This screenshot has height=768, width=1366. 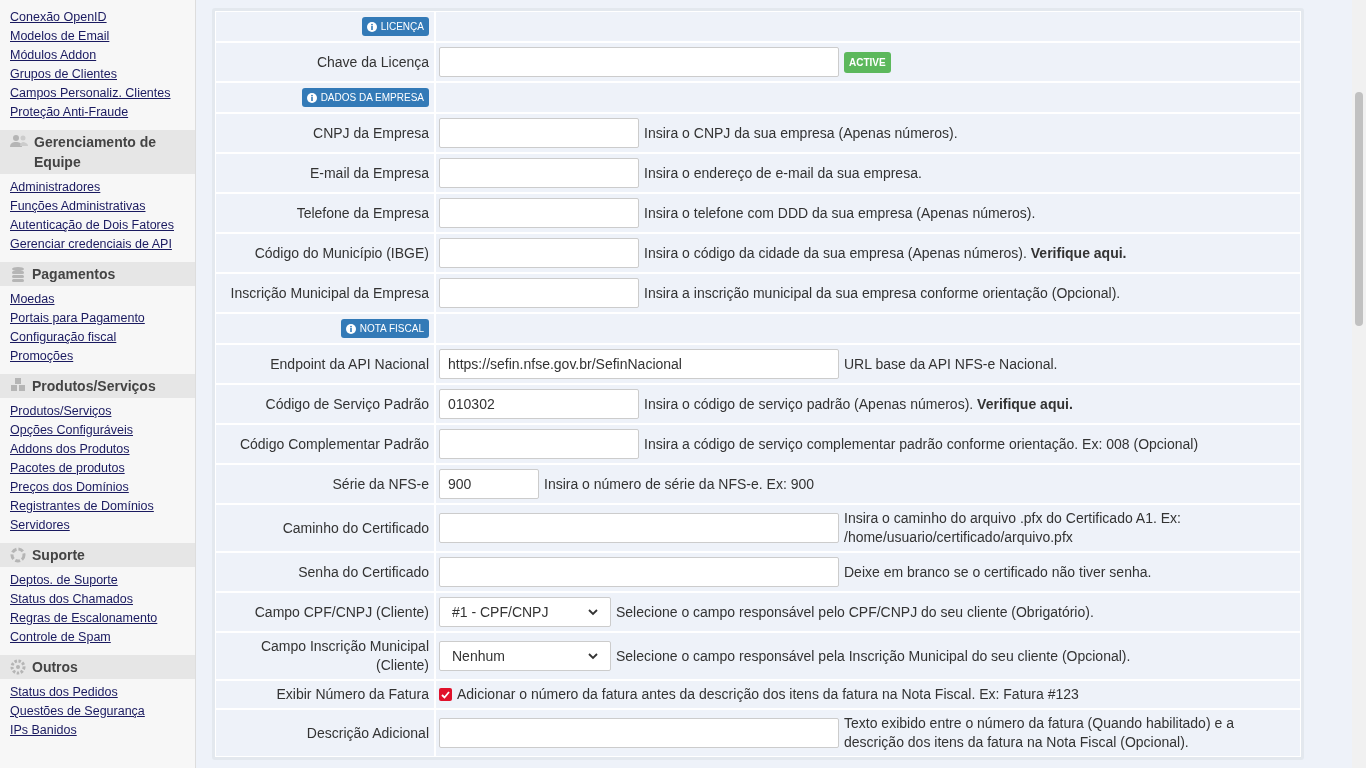 I want to click on help-text: Deixe em branco se o certificado não tiver senha., so click(x=998, y=572).